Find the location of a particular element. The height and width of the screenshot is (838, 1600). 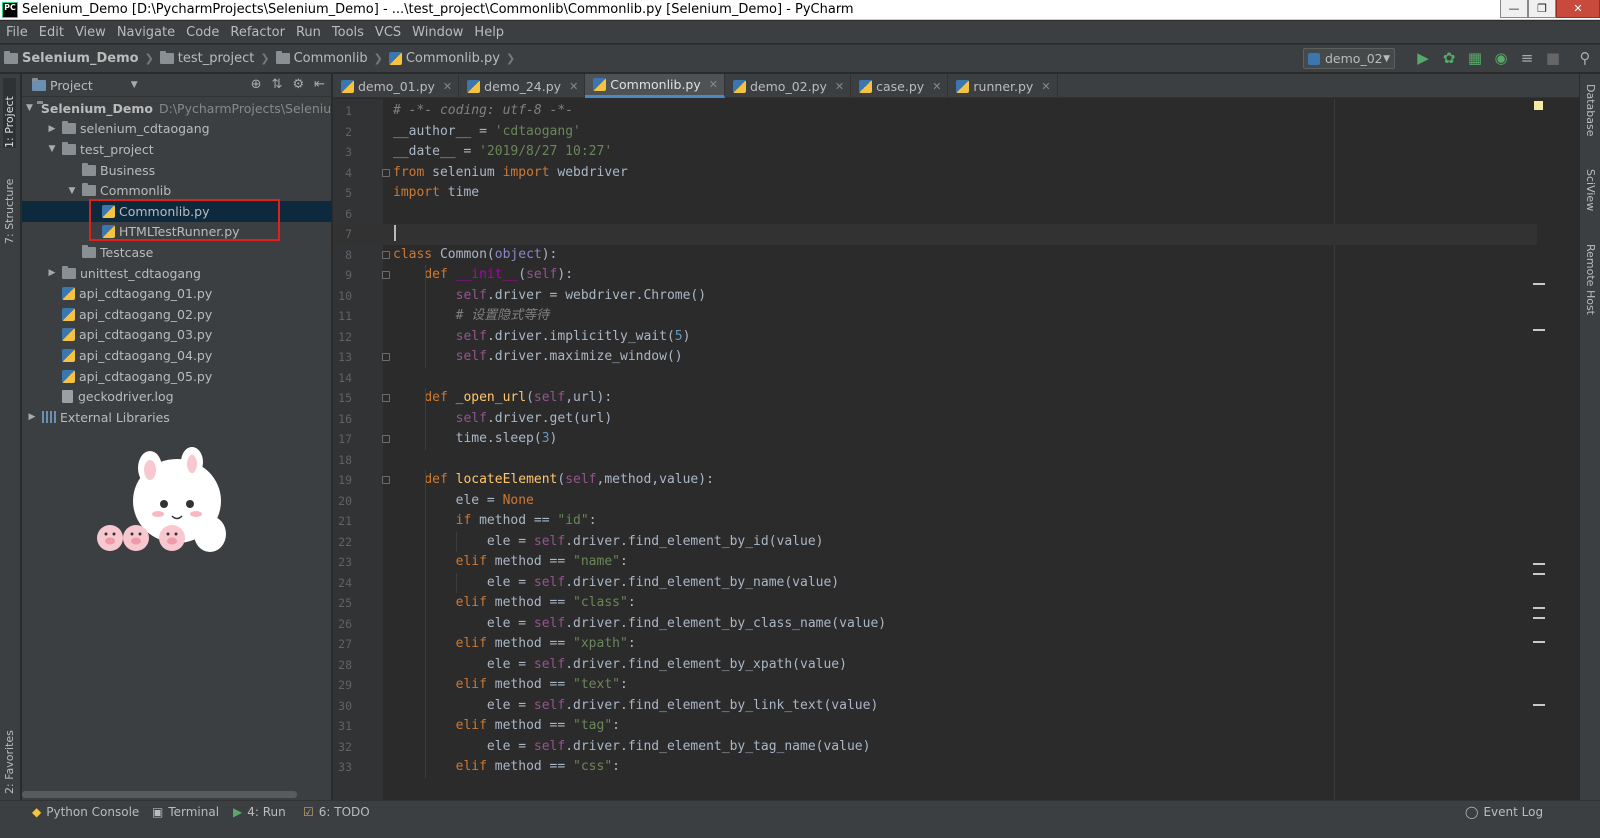

run-tool-button: ▶ 4: Run is located at coordinates (259, 812).